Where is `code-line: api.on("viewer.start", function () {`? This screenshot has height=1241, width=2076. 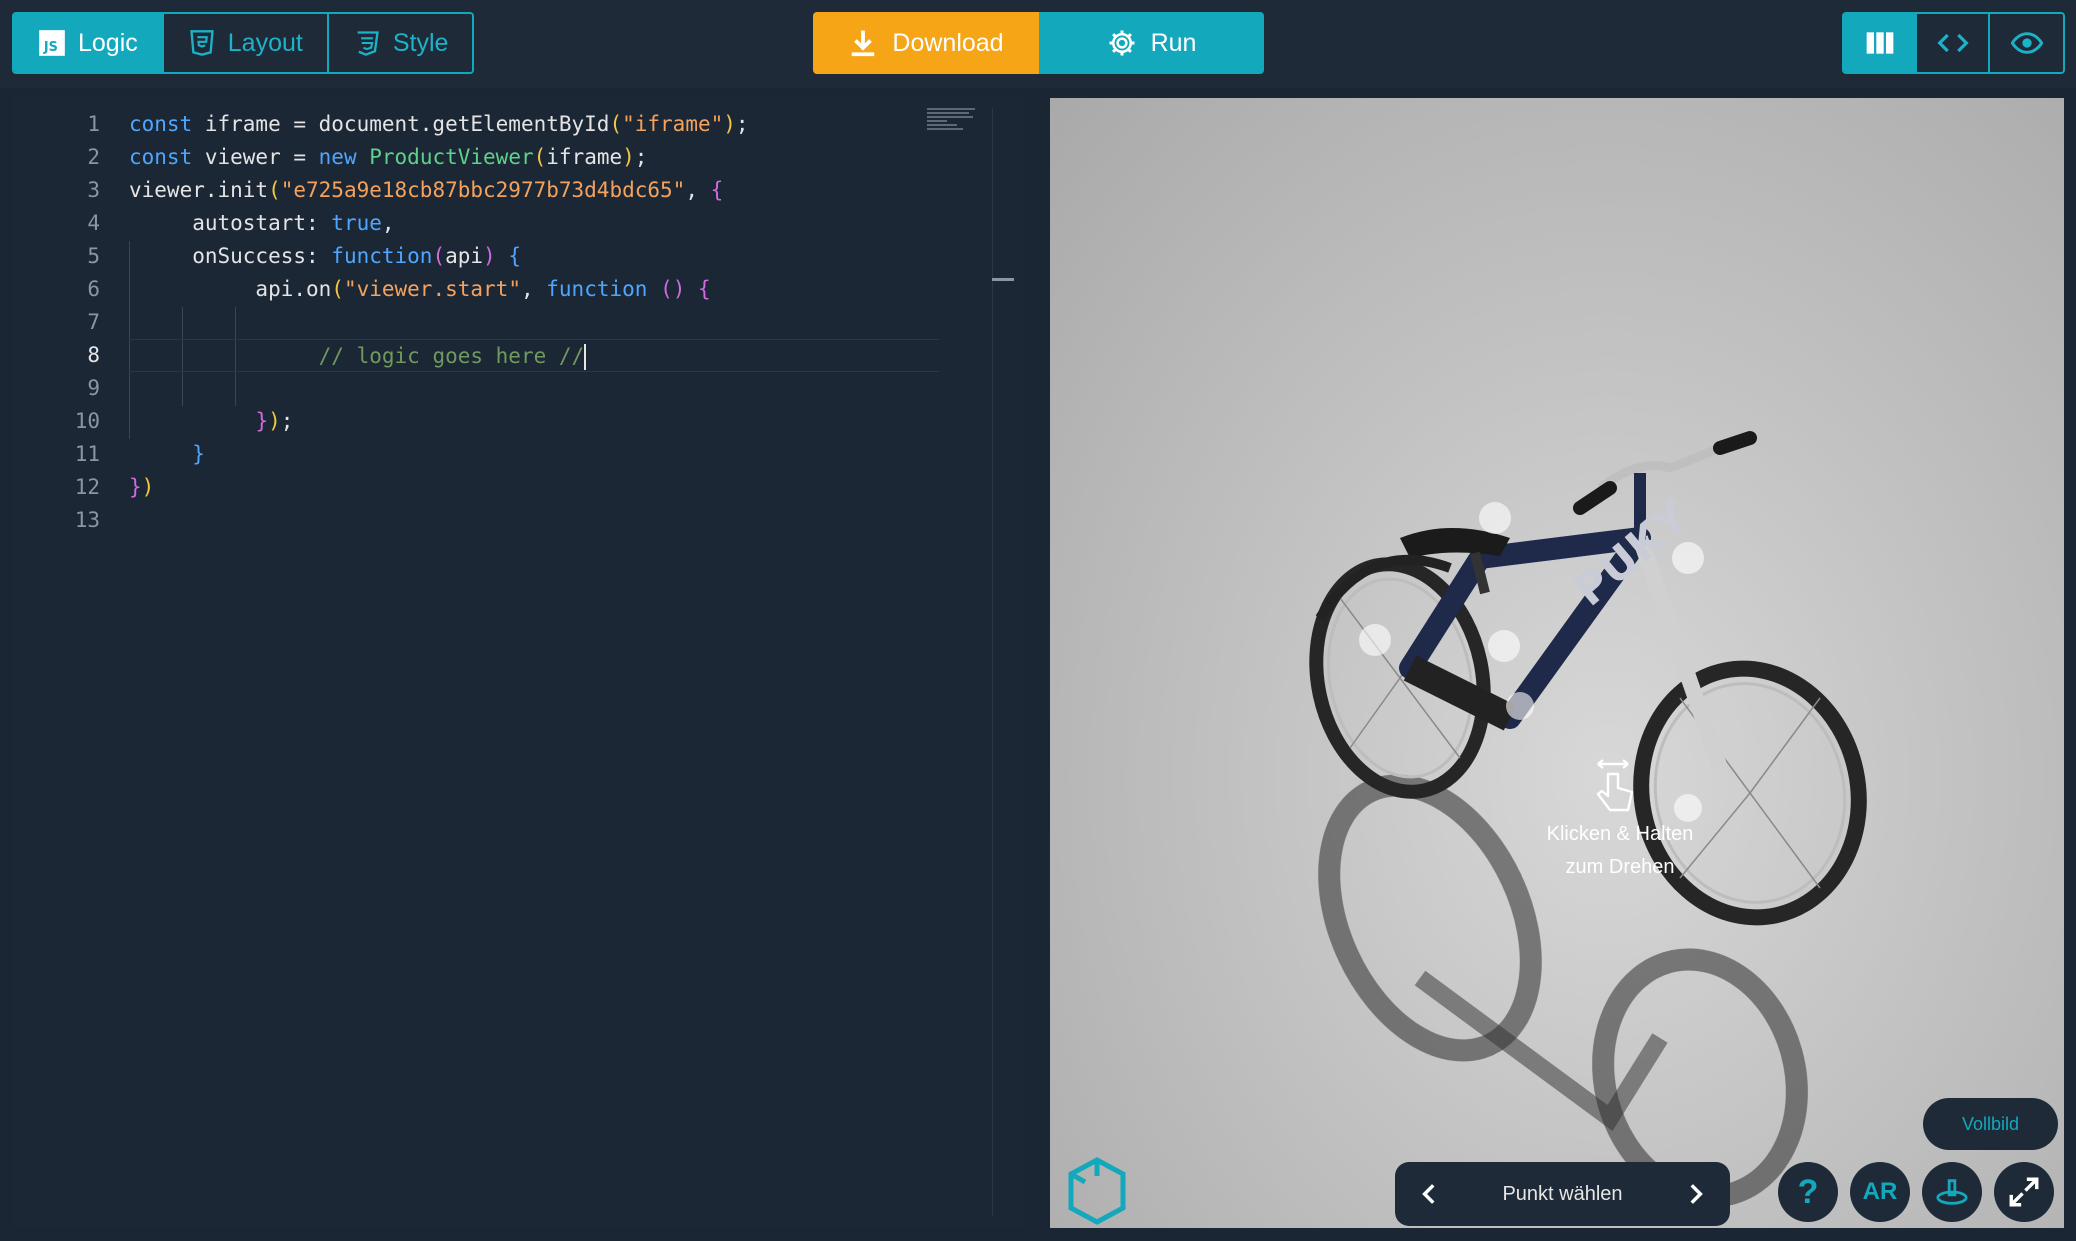 code-line: api.on("viewer.start", function () { is located at coordinates (420, 289).